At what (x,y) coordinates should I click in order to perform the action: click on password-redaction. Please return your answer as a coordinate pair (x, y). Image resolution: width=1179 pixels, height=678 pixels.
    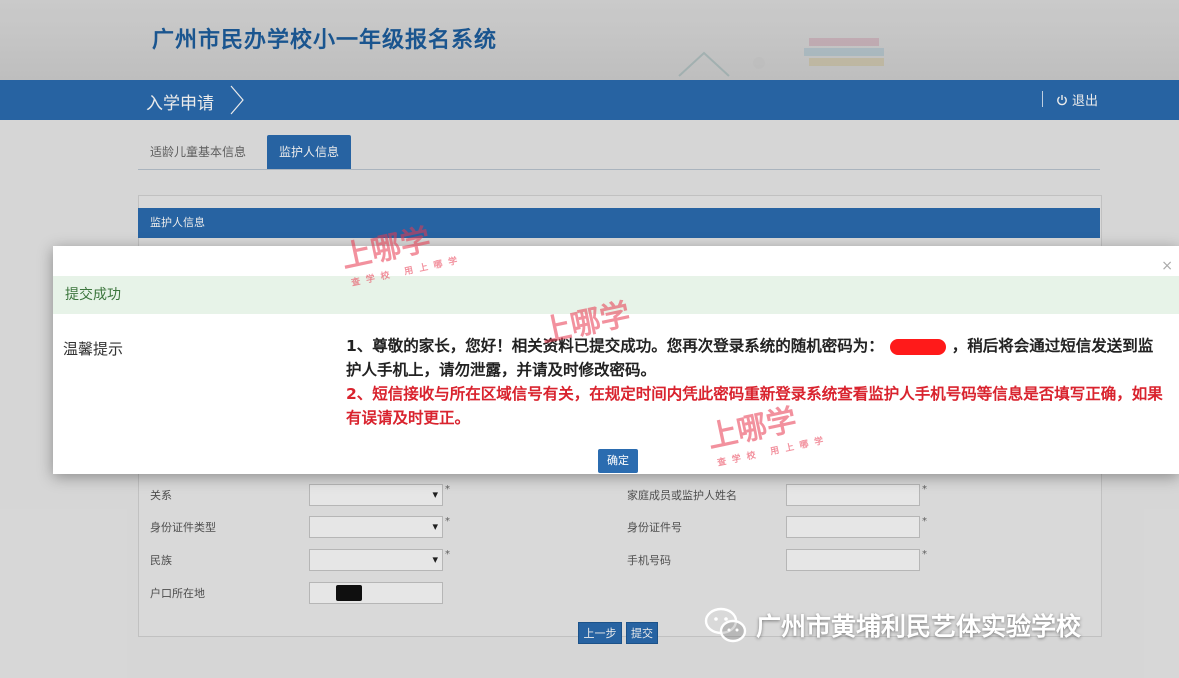
    Looking at the image, I should click on (917, 346).